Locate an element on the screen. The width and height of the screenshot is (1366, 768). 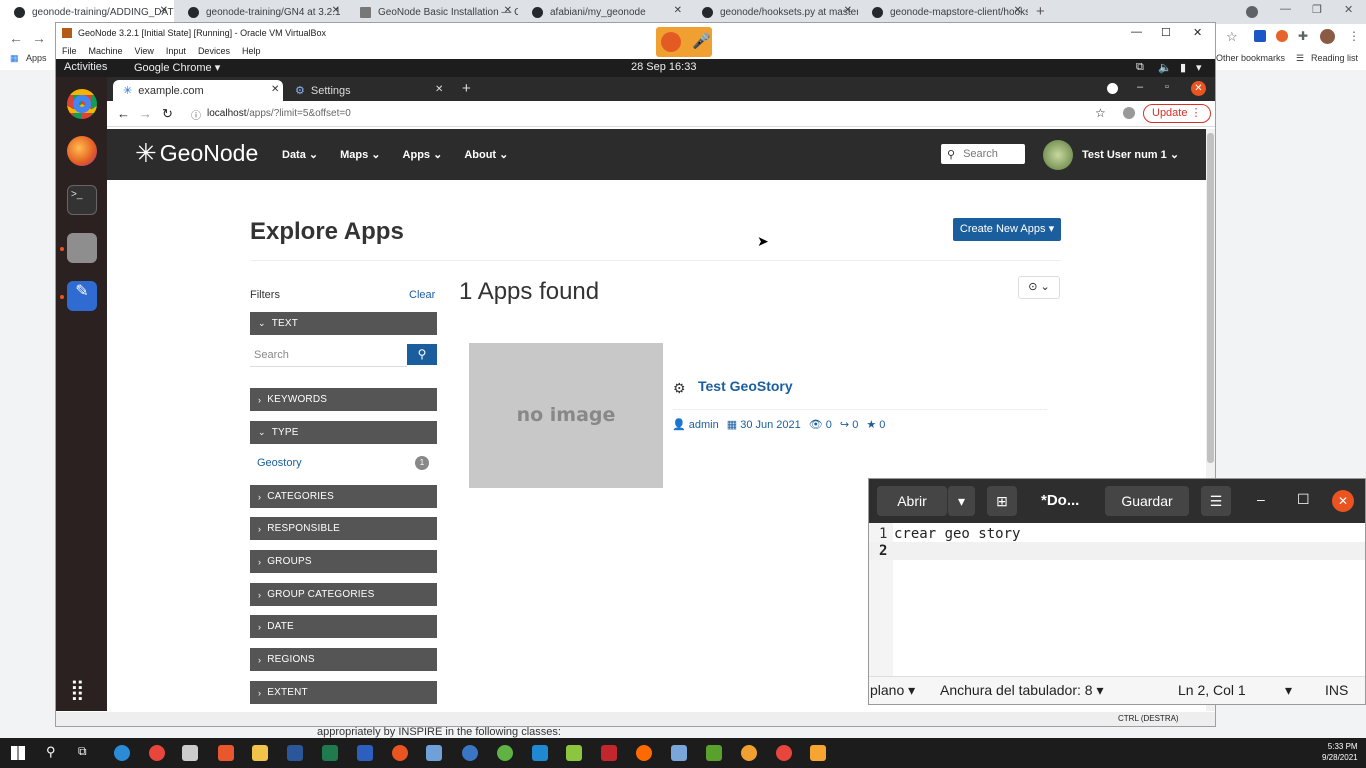
star-icon: ☆ is located at coordinates (1232, 37).